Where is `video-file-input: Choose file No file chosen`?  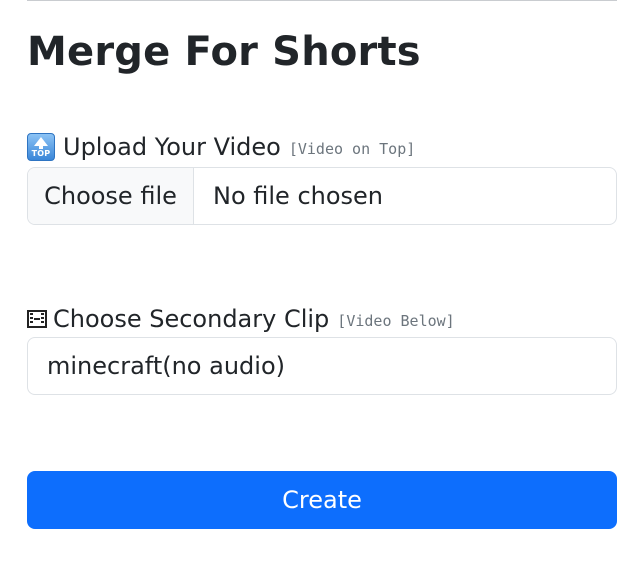 video-file-input: Choose file No file chosen is located at coordinates (322, 196).